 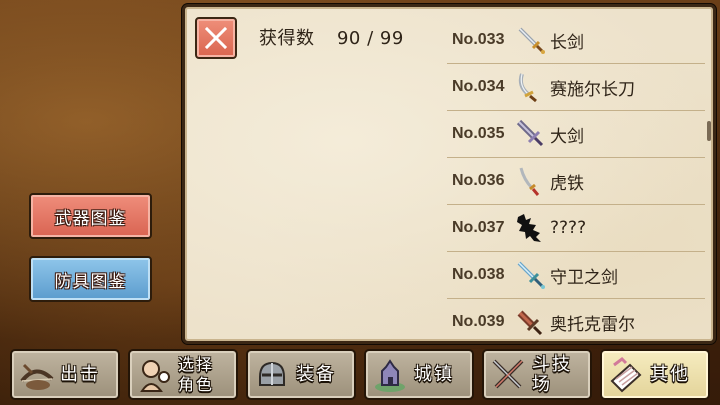 What do you see at coordinates (478, 133) in the screenshot?
I see `item-number: No.035` at bounding box center [478, 133].